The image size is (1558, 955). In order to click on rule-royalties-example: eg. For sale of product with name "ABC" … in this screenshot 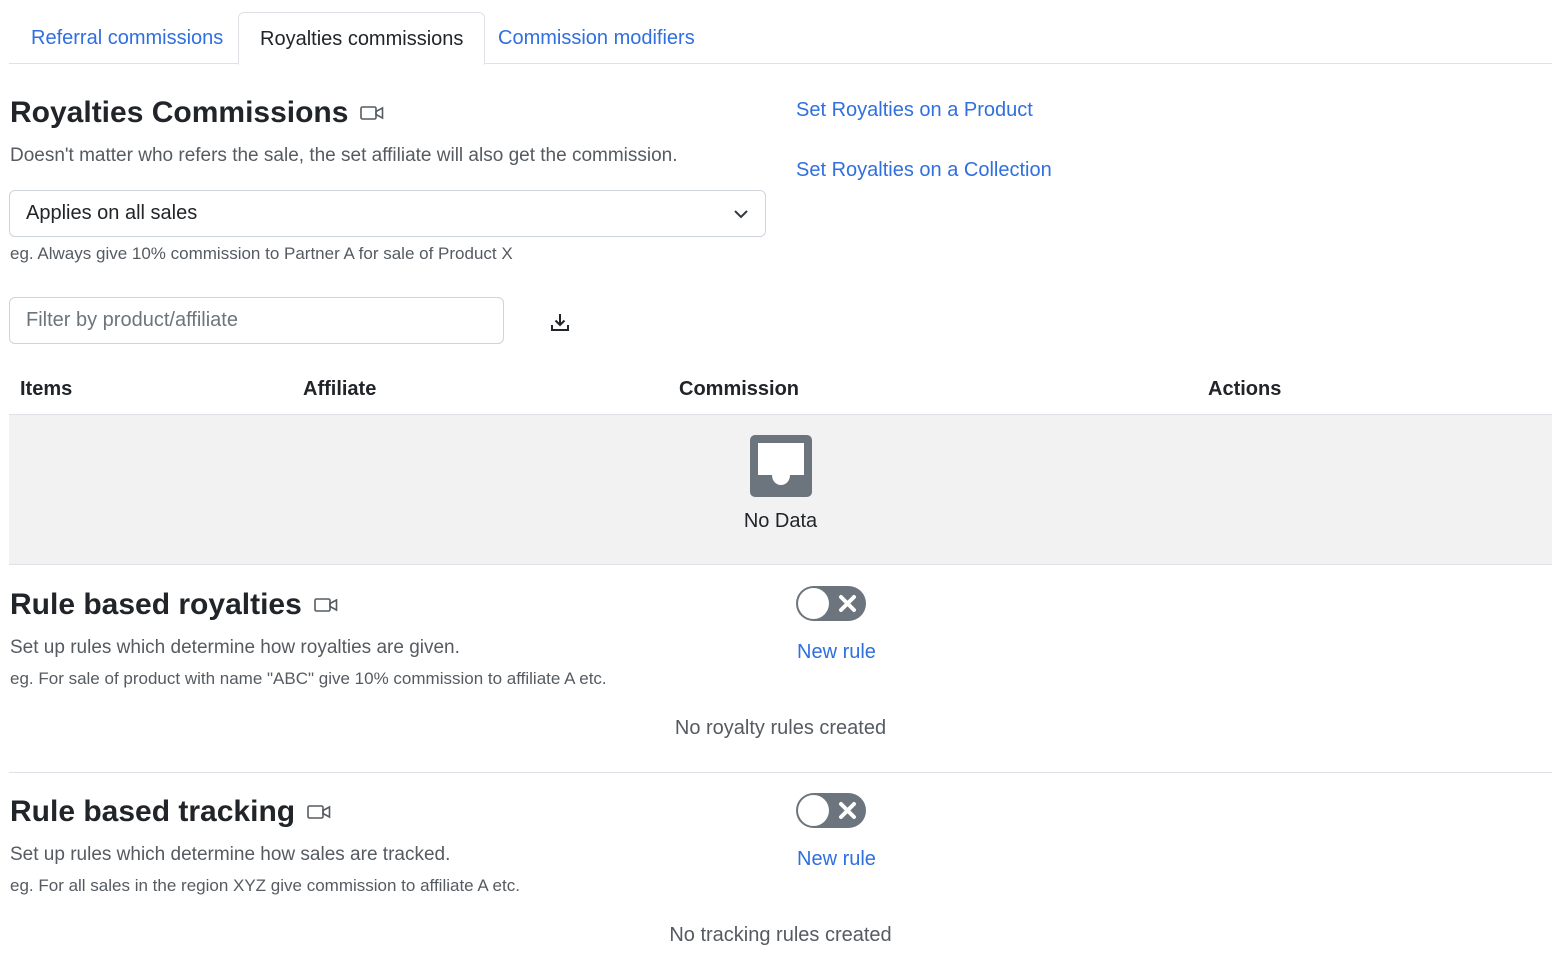, I will do `click(308, 678)`.